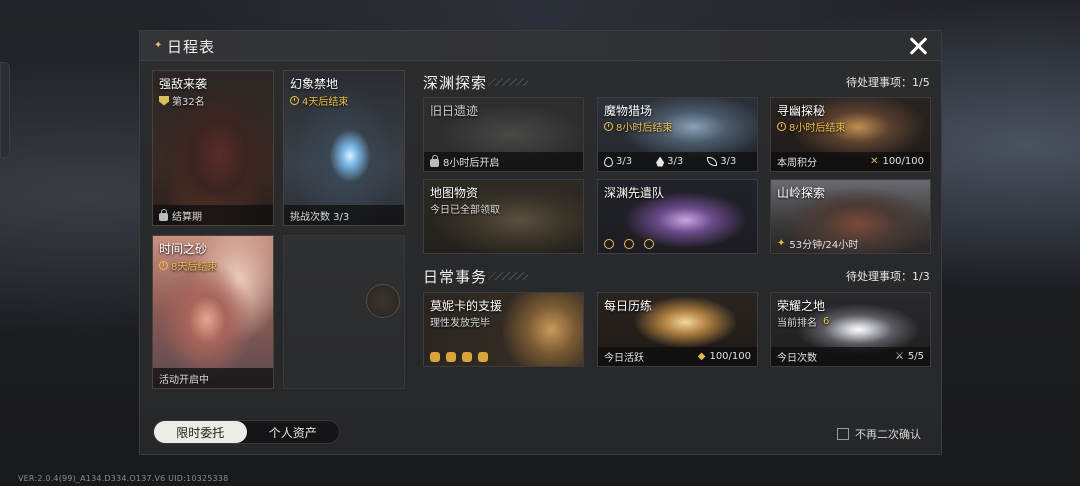 Image resolution: width=1080 pixels, height=486 pixels. What do you see at coordinates (454, 111) in the screenshot?
I see `card-title: 旧日遗迹` at bounding box center [454, 111].